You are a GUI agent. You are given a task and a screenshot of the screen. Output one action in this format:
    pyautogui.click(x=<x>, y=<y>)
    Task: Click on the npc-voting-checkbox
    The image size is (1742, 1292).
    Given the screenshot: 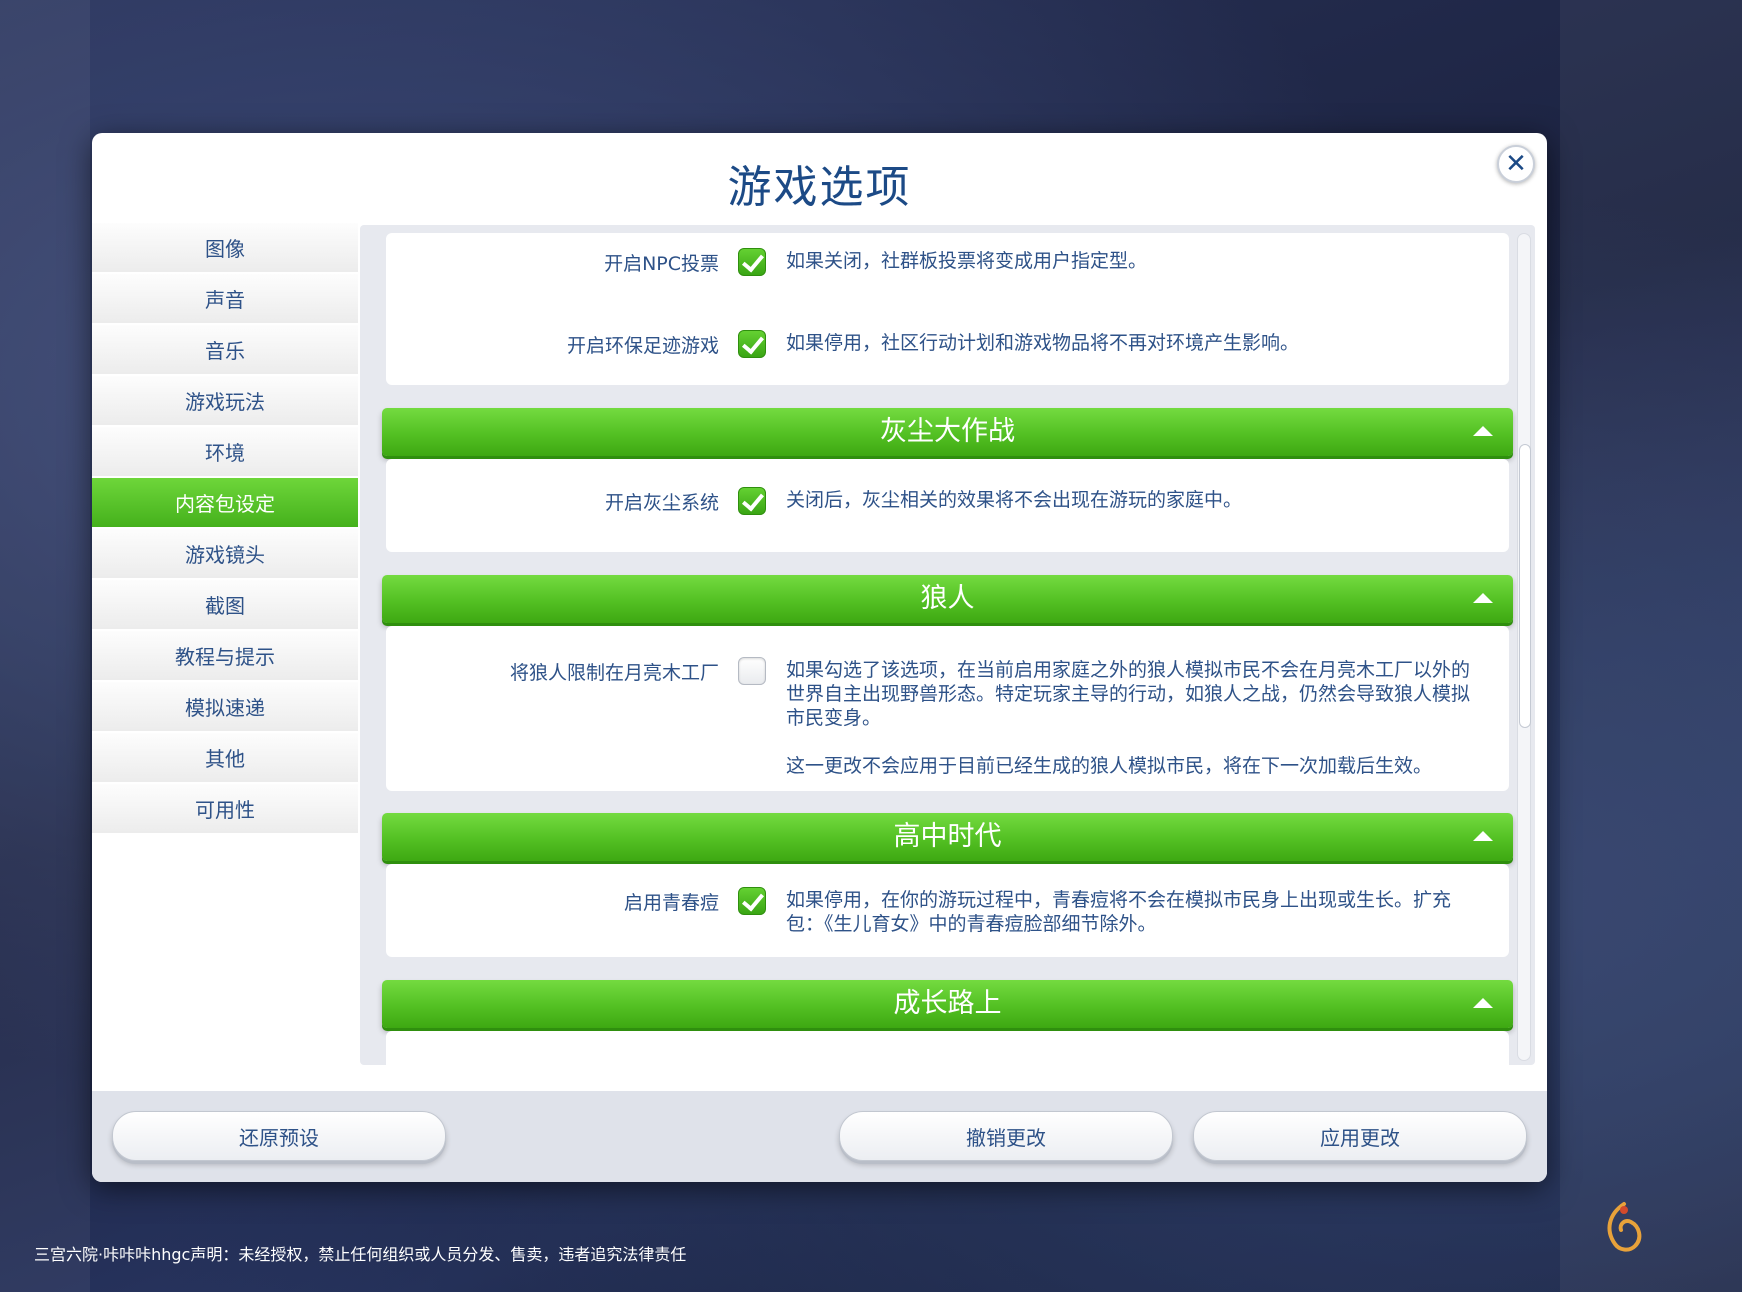 What is the action you would take?
    pyautogui.click(x=752, y=262)
    